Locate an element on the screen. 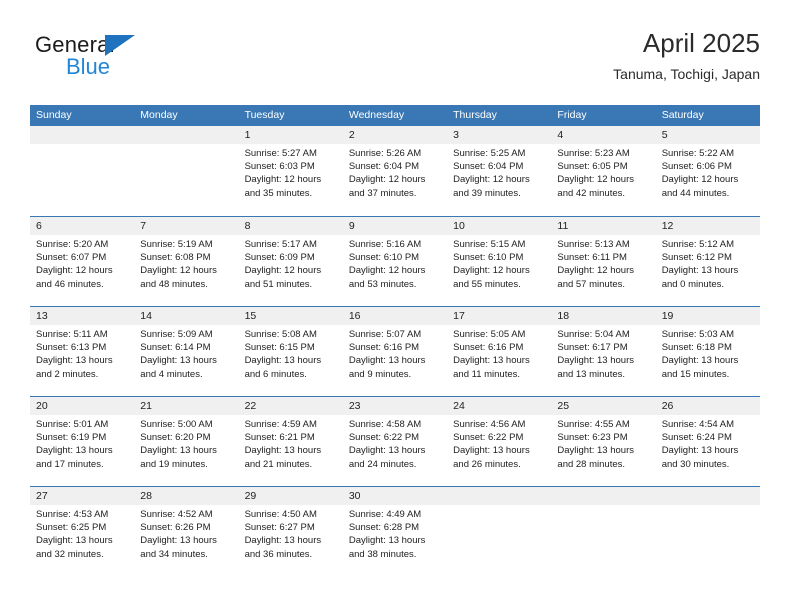  weekday-header-tuesday: Tuesday is located at coordinates (264, 115).